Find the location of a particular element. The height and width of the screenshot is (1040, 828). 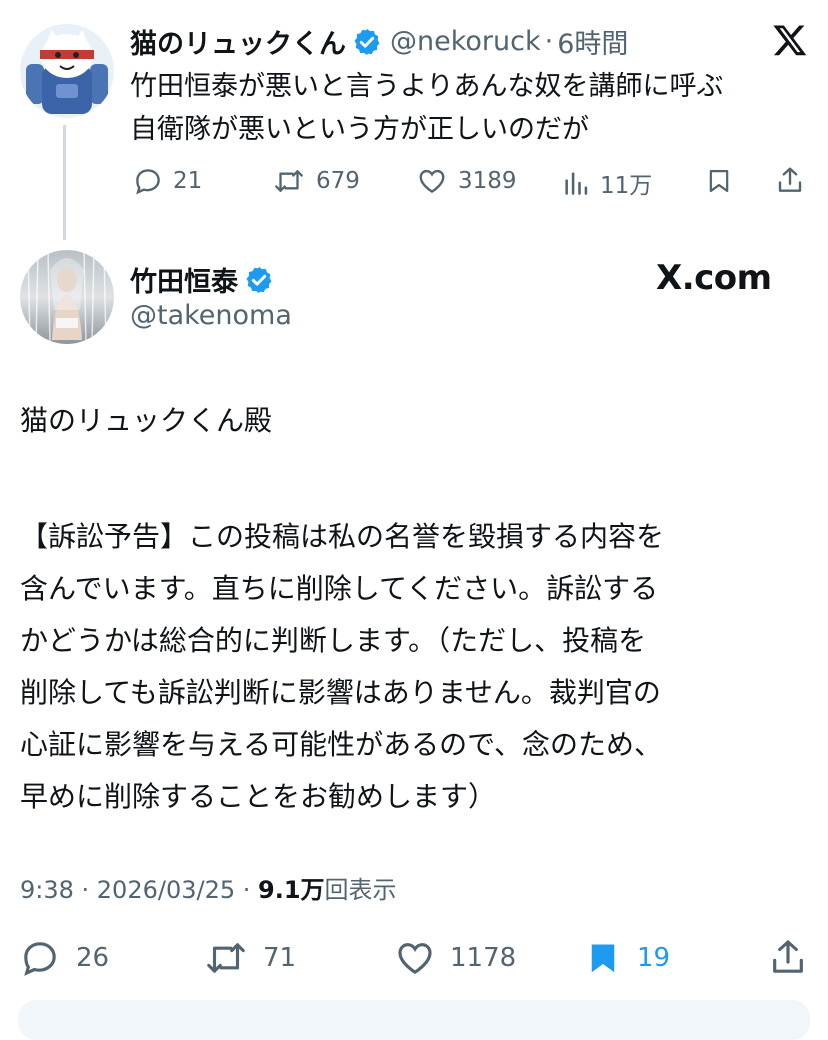

bookmark-button: 19 is located at coordinates (627, 958).